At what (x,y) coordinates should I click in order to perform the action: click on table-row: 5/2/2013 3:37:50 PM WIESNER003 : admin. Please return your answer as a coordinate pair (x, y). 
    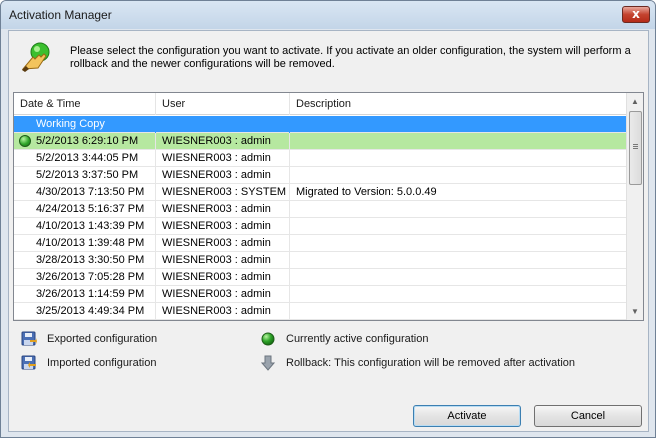
    Looking at the image, I should click on (320, 175).